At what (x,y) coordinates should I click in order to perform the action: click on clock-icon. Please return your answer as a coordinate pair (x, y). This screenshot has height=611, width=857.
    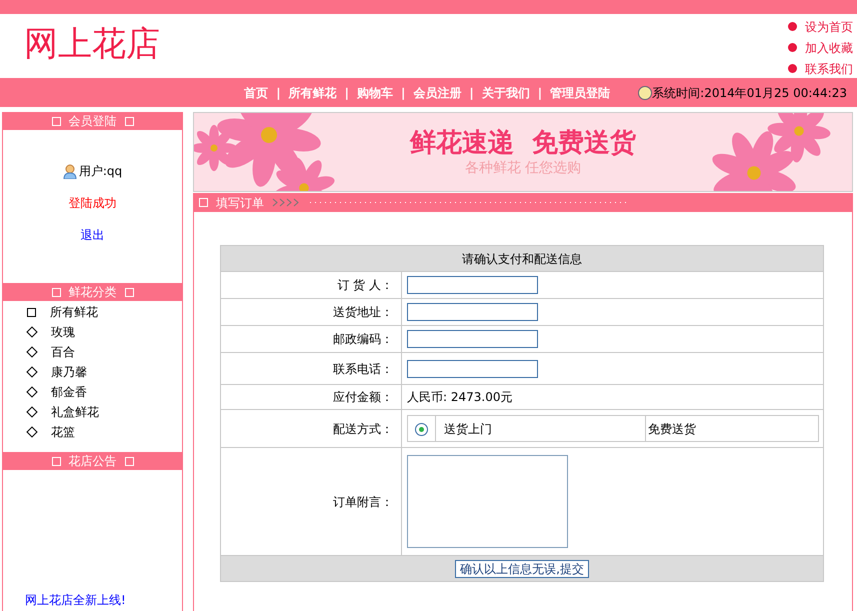
    Looking at the image, I should click on (645, 93).